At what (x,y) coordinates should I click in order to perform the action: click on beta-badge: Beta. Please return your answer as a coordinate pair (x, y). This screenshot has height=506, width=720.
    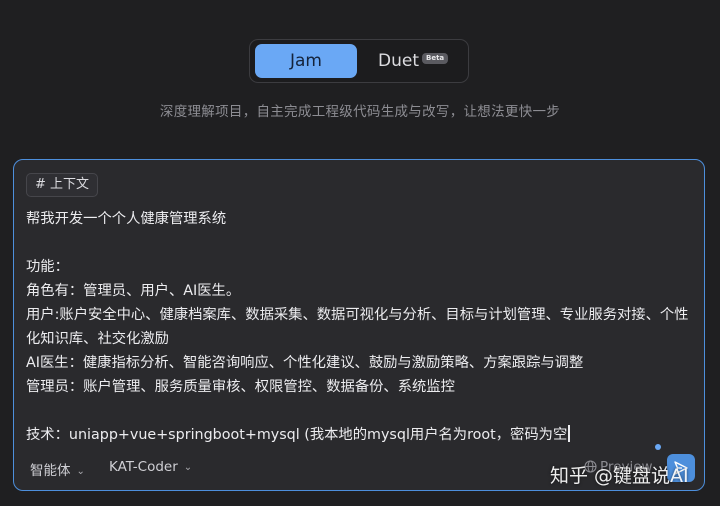
    Looking at the image, I should click on (435, 58).